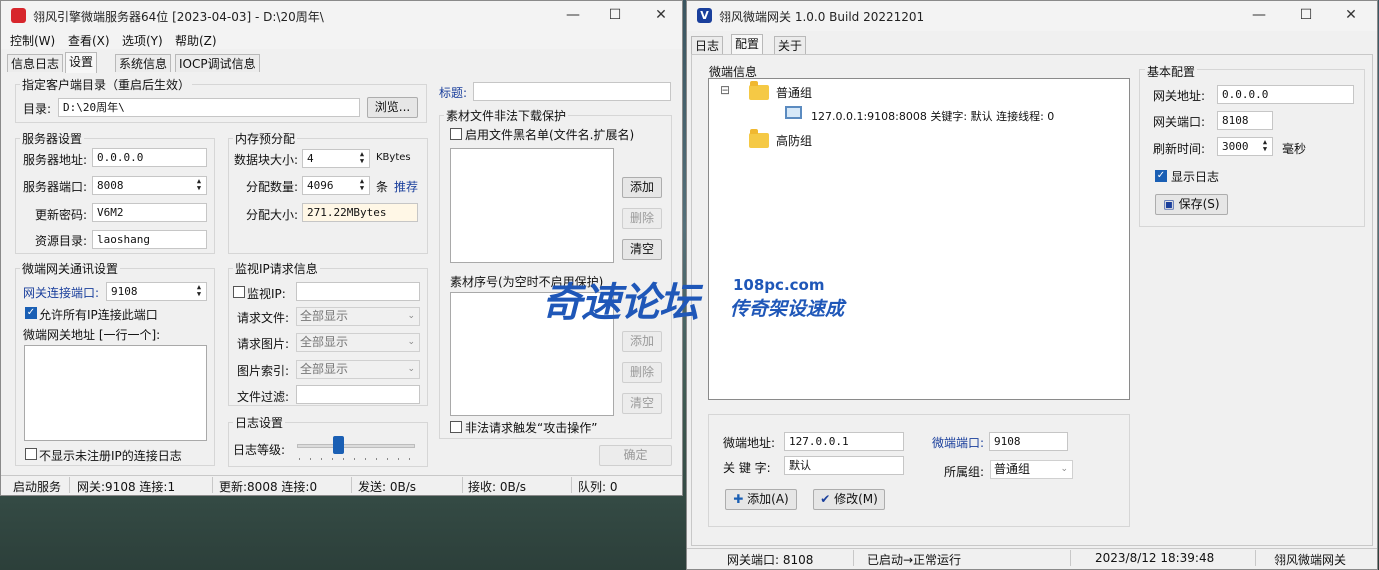  Describe the element at coordinates (92, 335) in the screenshot. I see `gateway-addr-label: 微端网关地址 [一行一个]:` at that location.